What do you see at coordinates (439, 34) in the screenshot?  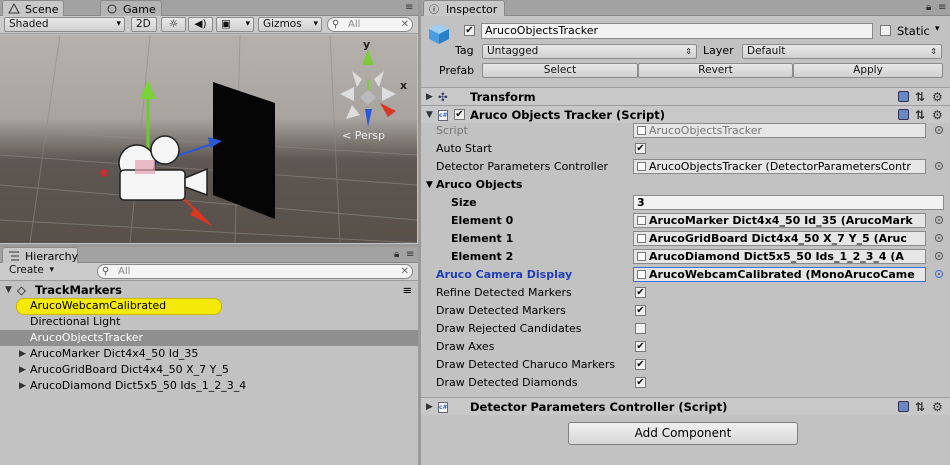 I see `gameobject-cube-icon` at bounding box center [439, 34].